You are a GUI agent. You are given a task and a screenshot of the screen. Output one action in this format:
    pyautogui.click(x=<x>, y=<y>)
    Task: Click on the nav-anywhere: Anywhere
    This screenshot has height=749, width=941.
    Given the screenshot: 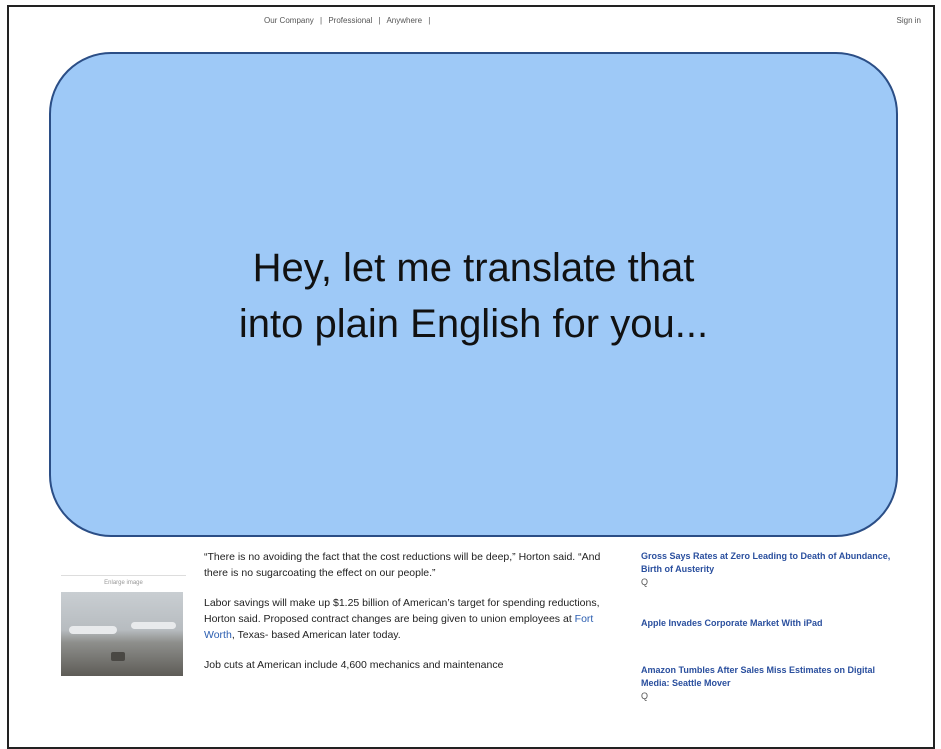 What is the action you would take?
    pyautogui.click(x=404, y=20)
    